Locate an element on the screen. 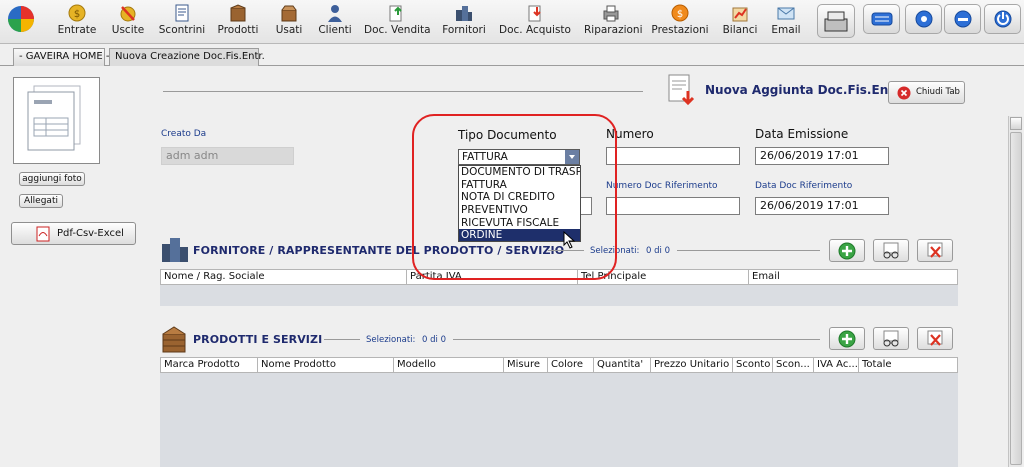 The width and height of the screenshot is (1024, 467). money-bag-icon is located at coordinates (128, 14).